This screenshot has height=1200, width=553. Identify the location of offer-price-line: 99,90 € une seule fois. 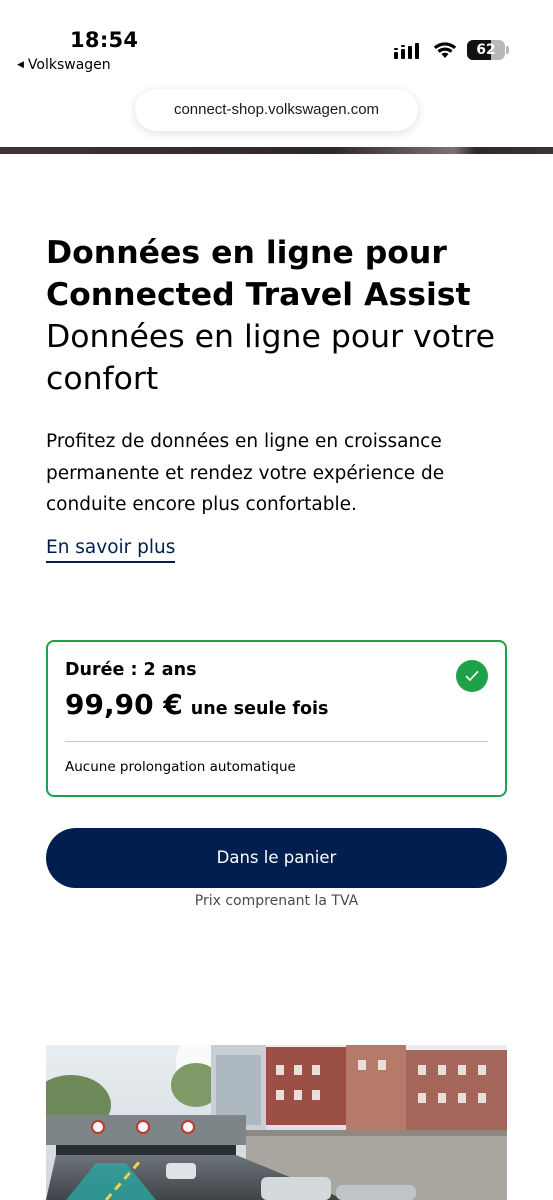
(196, 704).